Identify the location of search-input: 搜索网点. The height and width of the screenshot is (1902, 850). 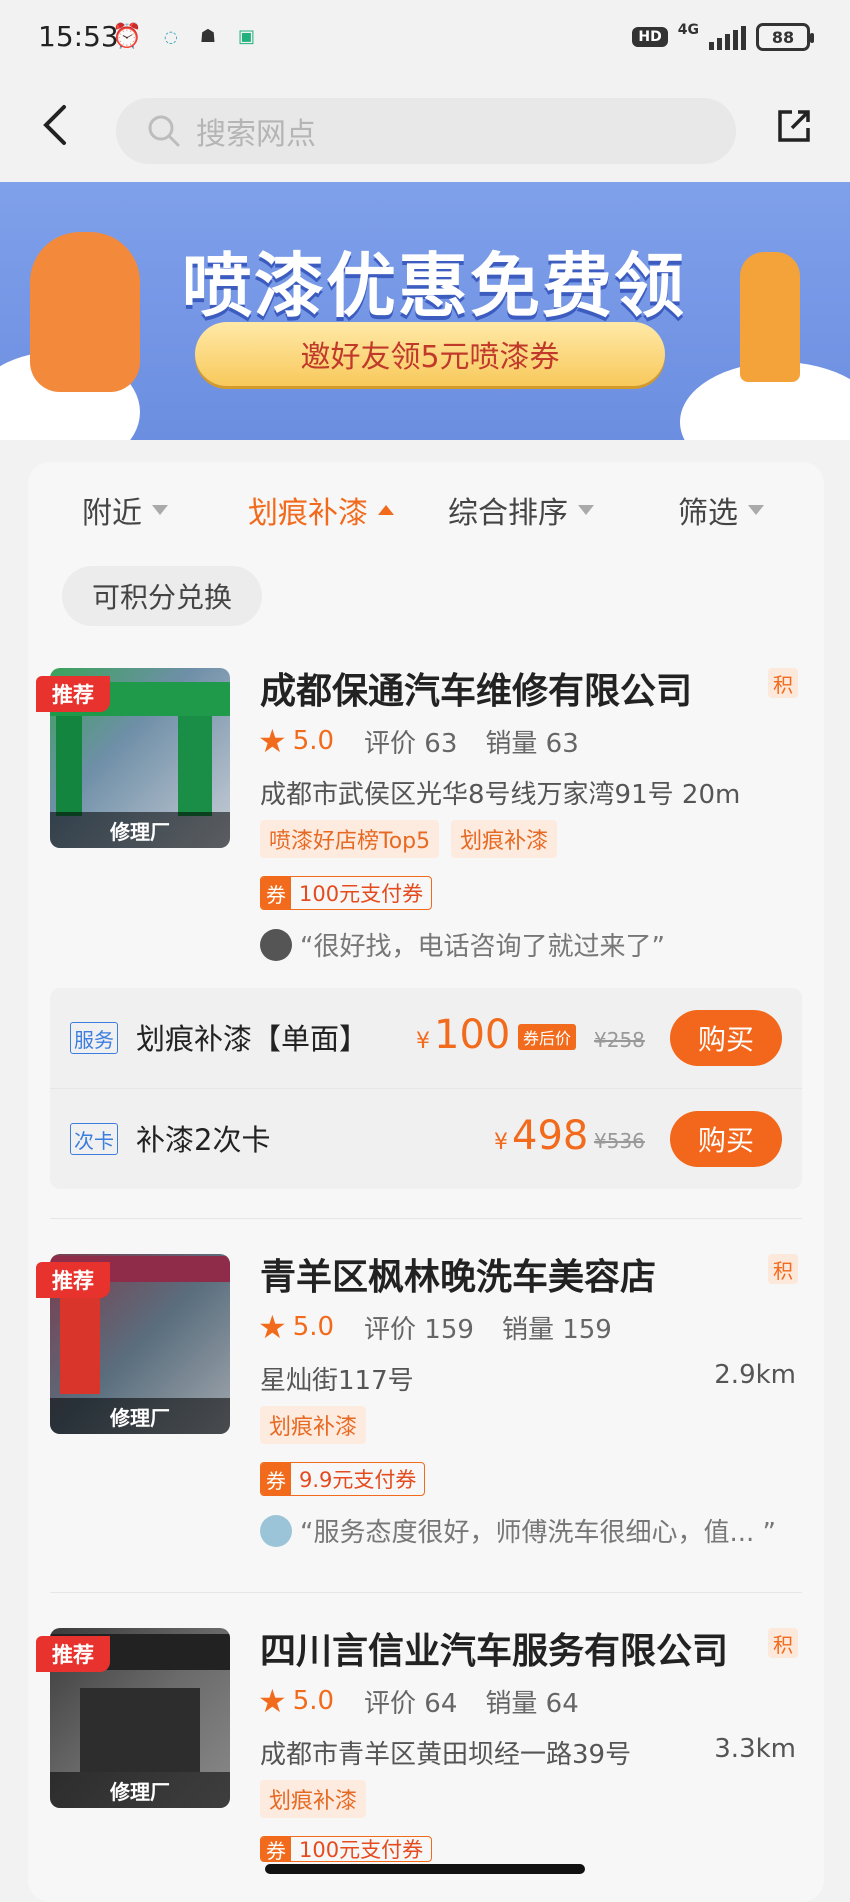
(426, 131).